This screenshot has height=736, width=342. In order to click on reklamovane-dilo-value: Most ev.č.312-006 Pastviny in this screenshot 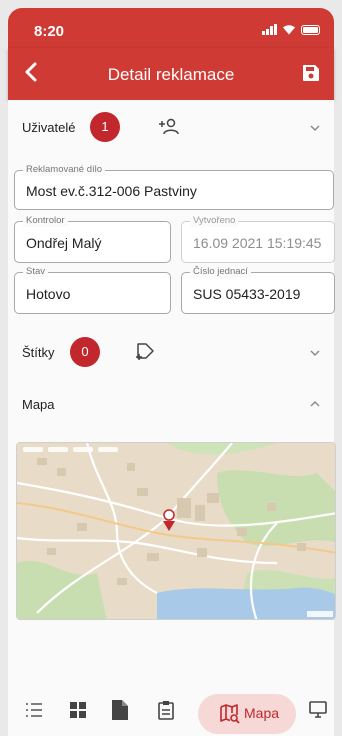, I will do `click(111, 191)`.